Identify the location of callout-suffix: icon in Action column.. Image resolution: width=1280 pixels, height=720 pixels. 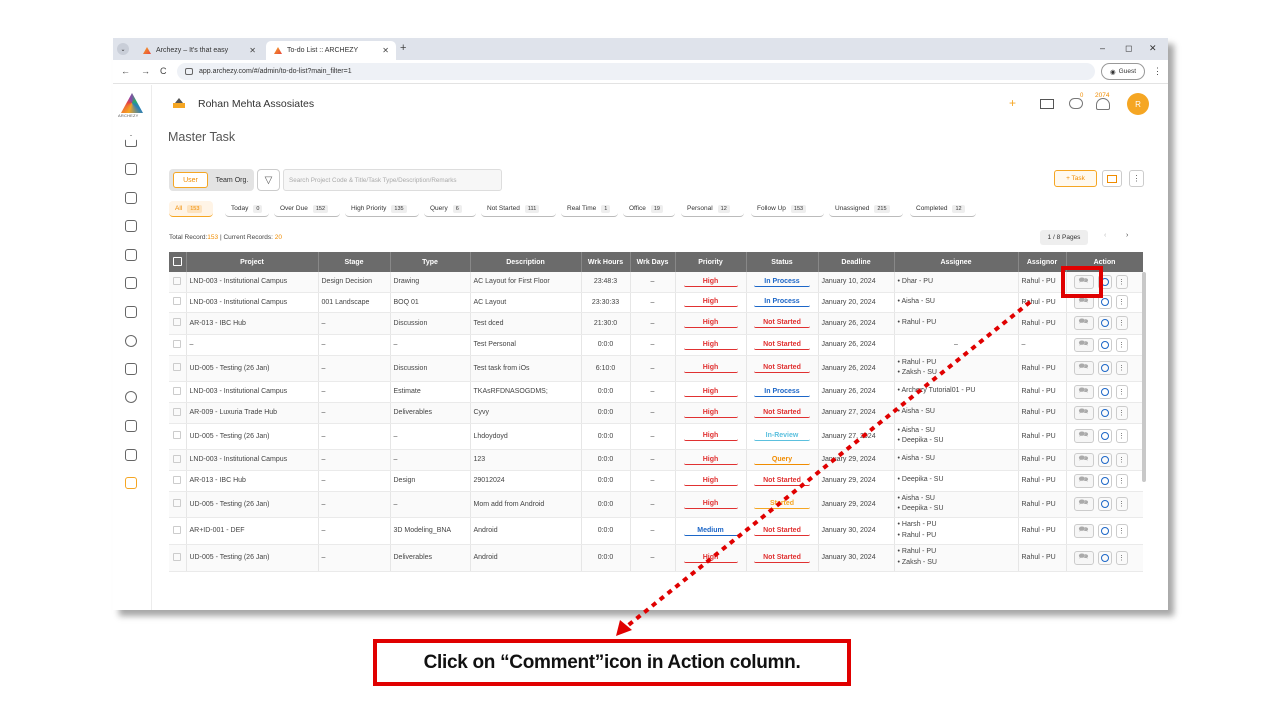
(702, 662).